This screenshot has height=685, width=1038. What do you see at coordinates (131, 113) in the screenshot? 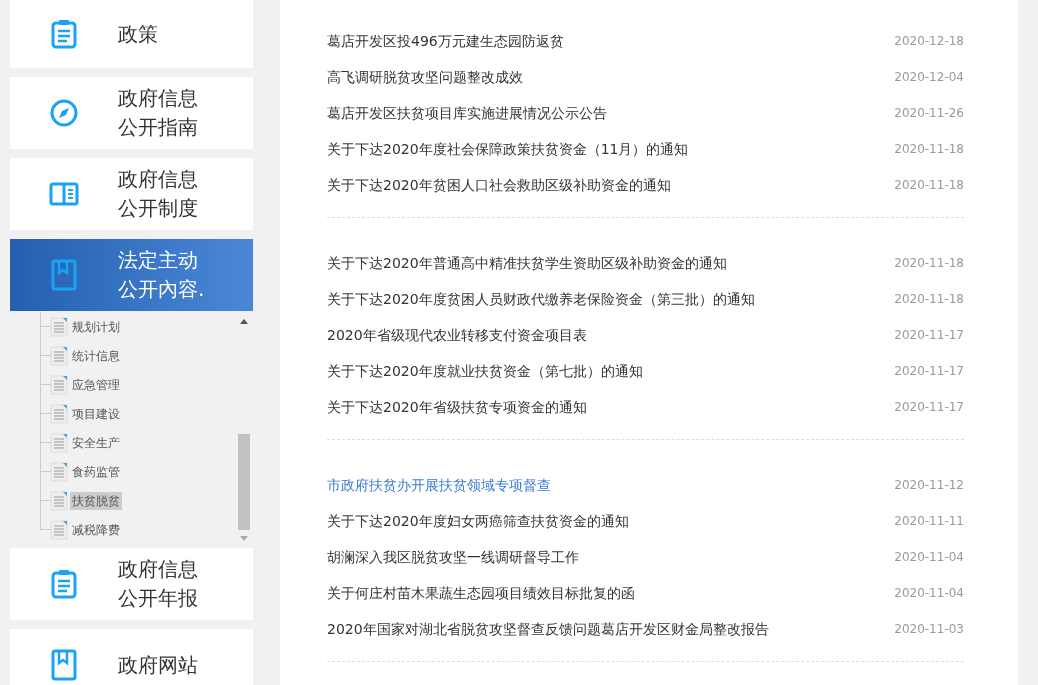
I see `sidebar-menu-item: 政府信息公开指南` at bounding box center [131, 113].